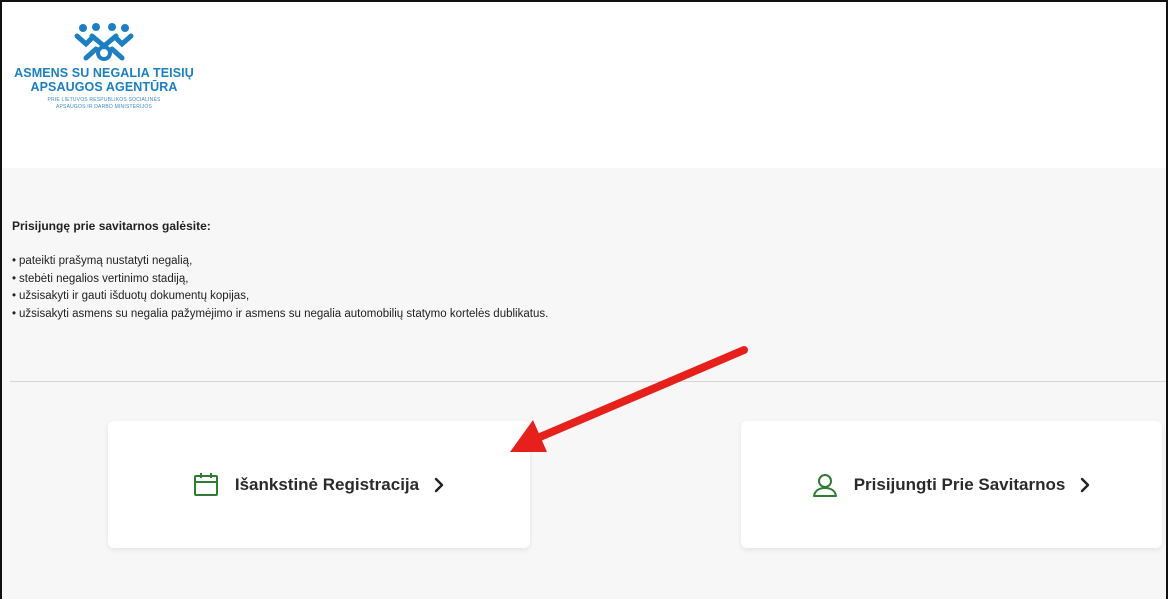  I want to click on user-icon, so click(825, 485).